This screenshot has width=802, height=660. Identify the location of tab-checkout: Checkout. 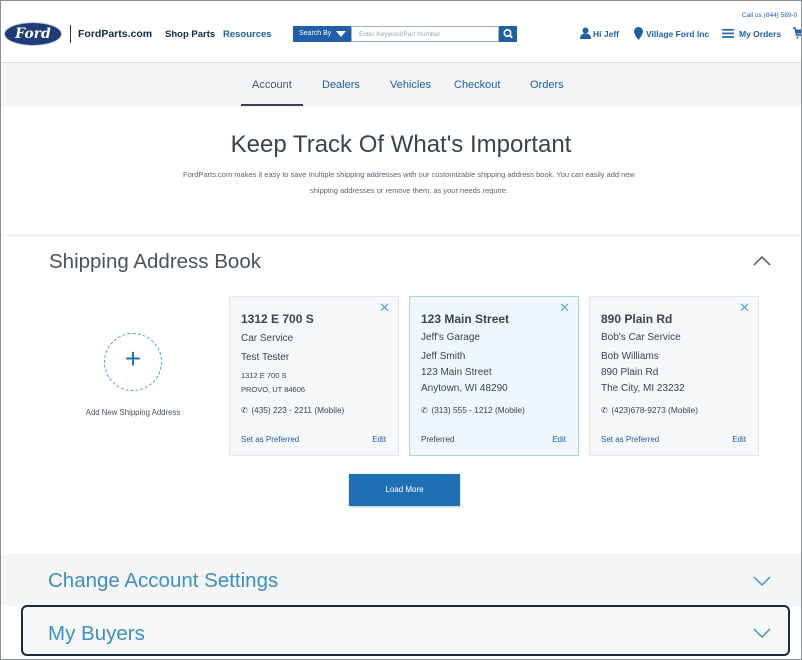
(477, 85).